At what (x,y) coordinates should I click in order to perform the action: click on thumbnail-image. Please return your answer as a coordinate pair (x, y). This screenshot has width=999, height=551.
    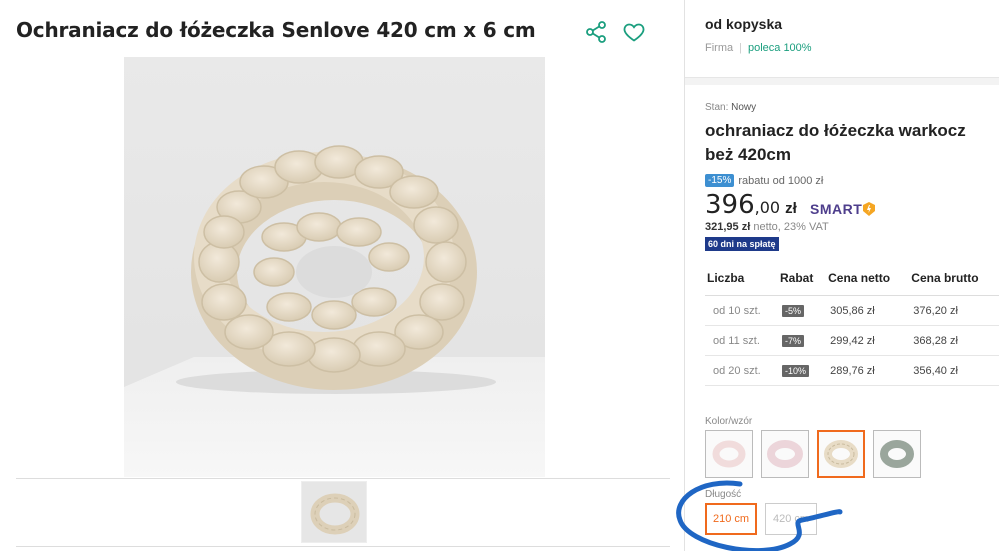
    Looking at the image, I should click on (334, 512).